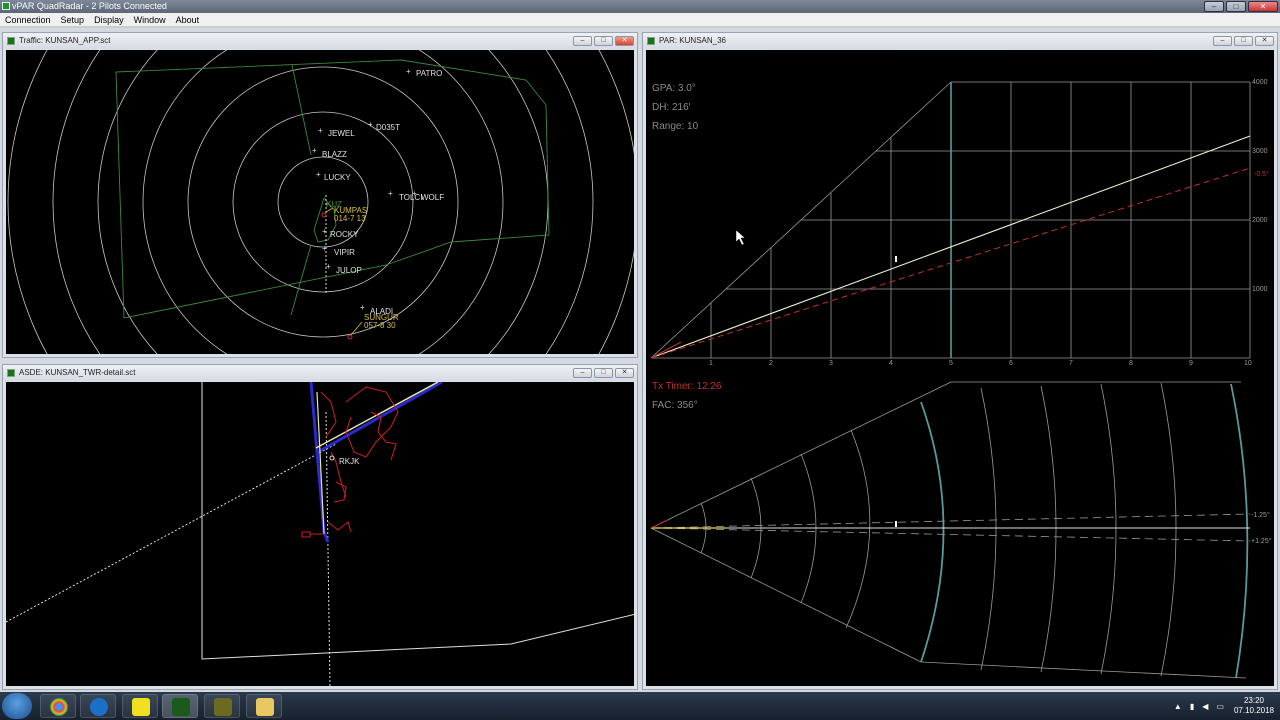  What do you see at coordinates (980, 363) in the screenshot?
I see `range-tick-labels: 1 2 3 4 5 6 7 8 9 10` at bounding box center [980, 363].